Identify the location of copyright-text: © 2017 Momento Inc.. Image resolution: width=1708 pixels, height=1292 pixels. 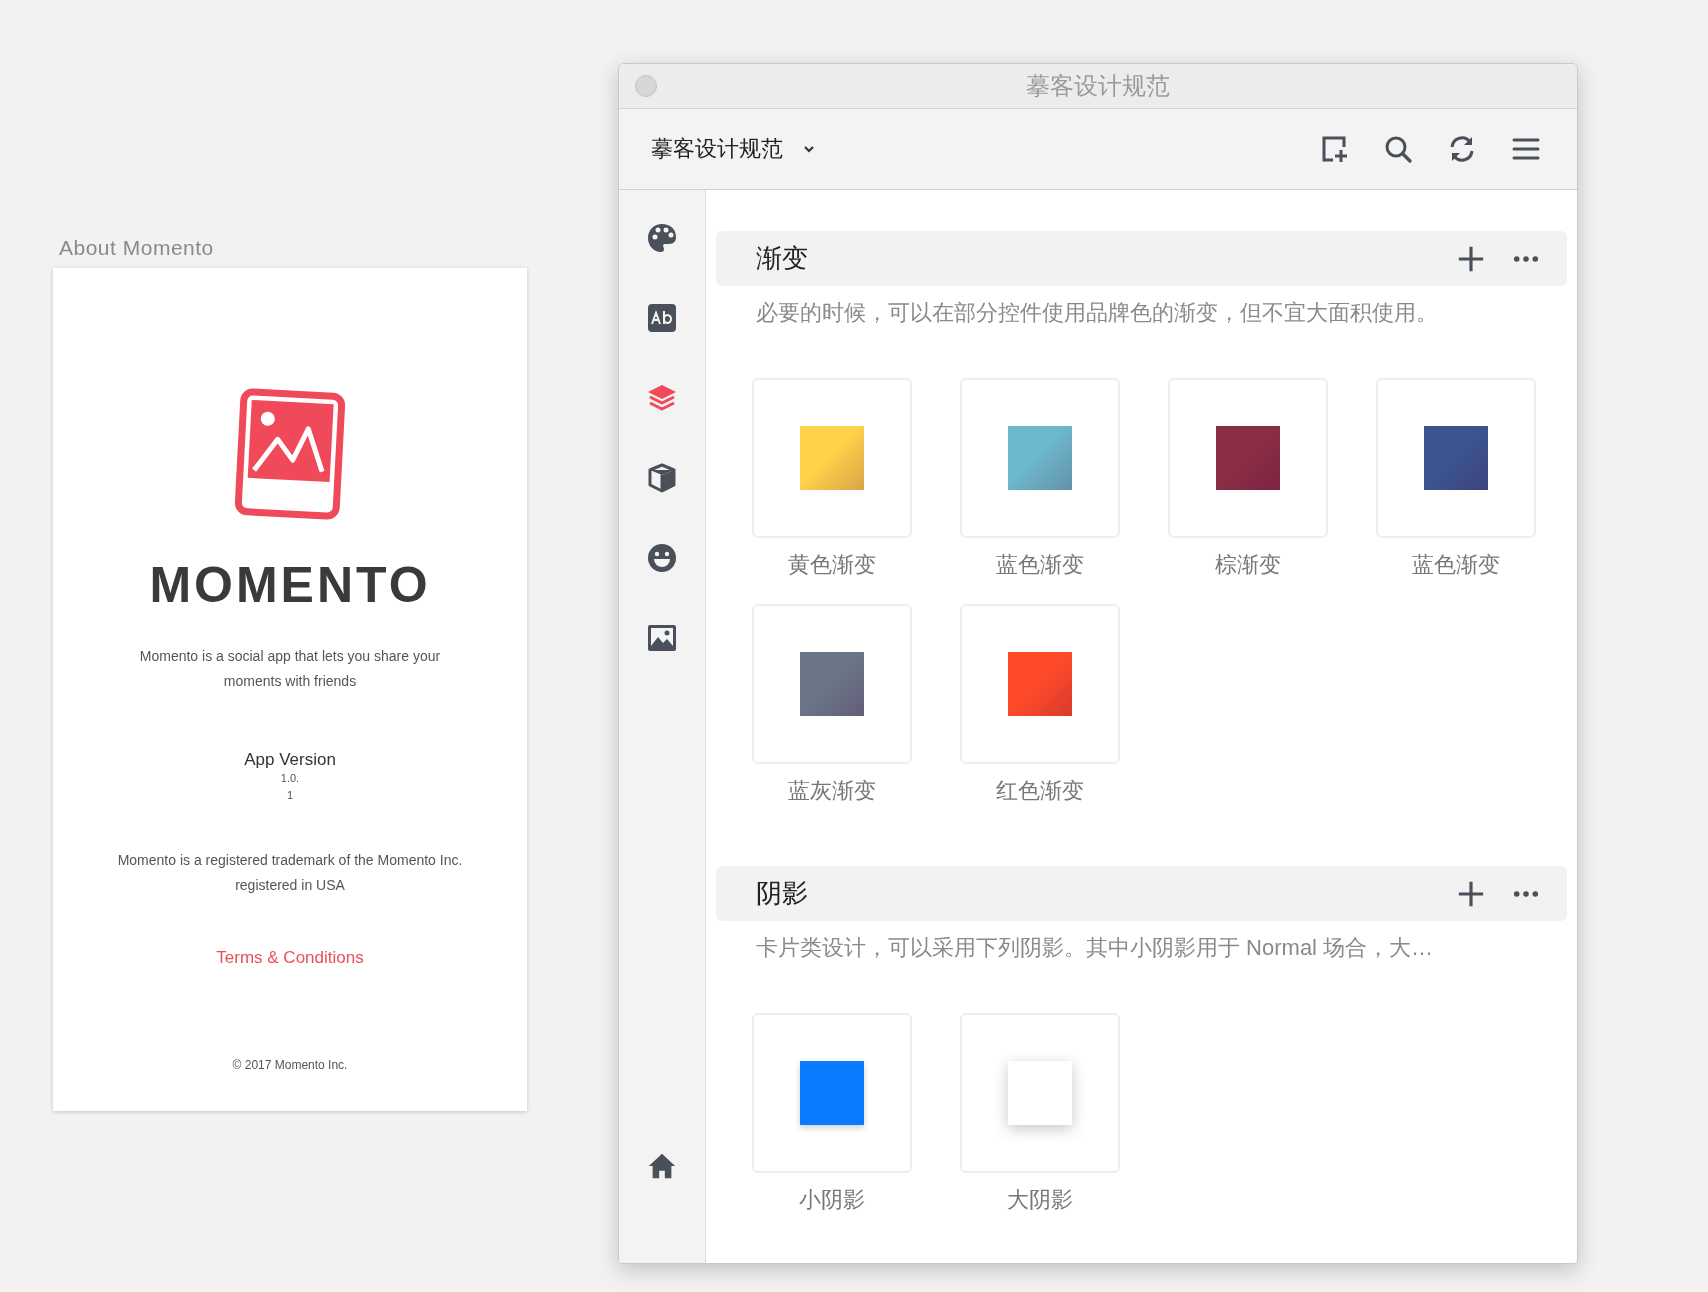
(290, 1065).